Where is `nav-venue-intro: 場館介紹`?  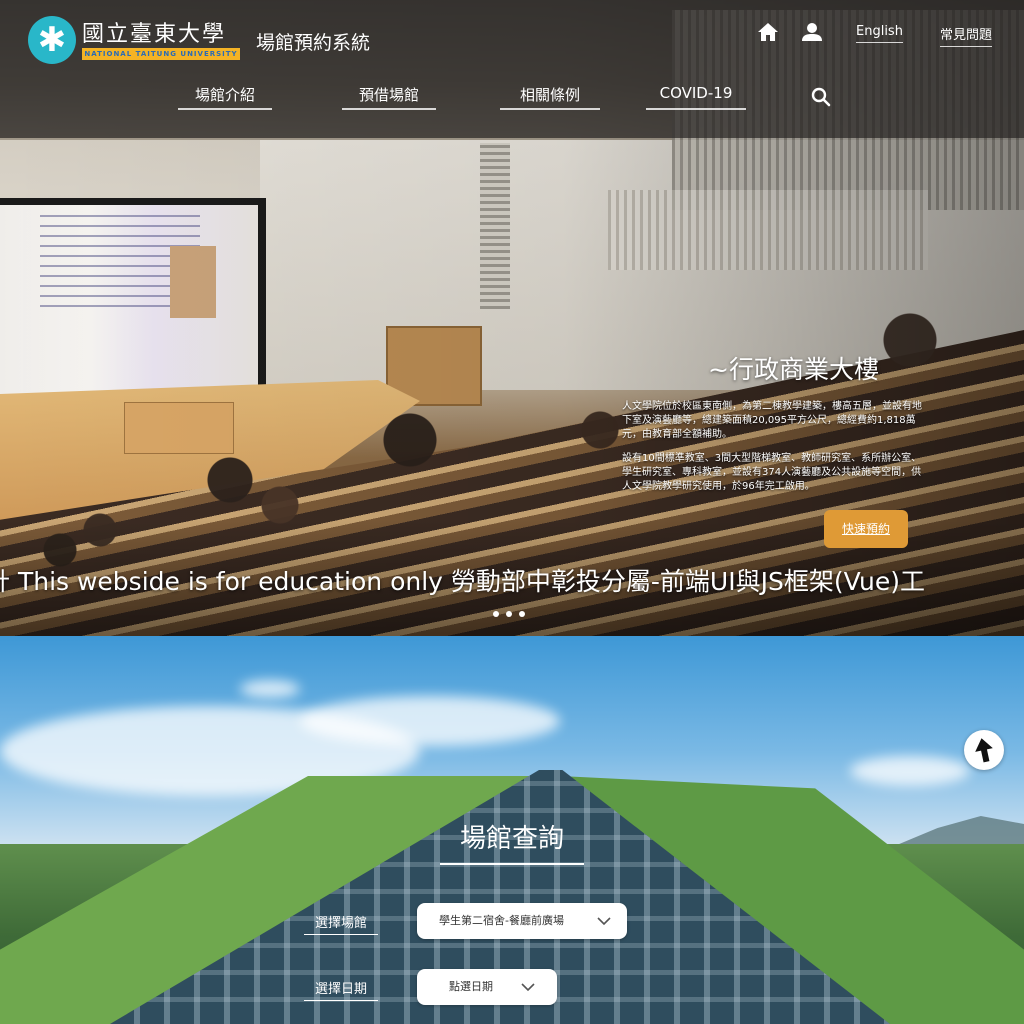 nav-venue-intro: 場館介紹 is located at coordinates (225, 97).